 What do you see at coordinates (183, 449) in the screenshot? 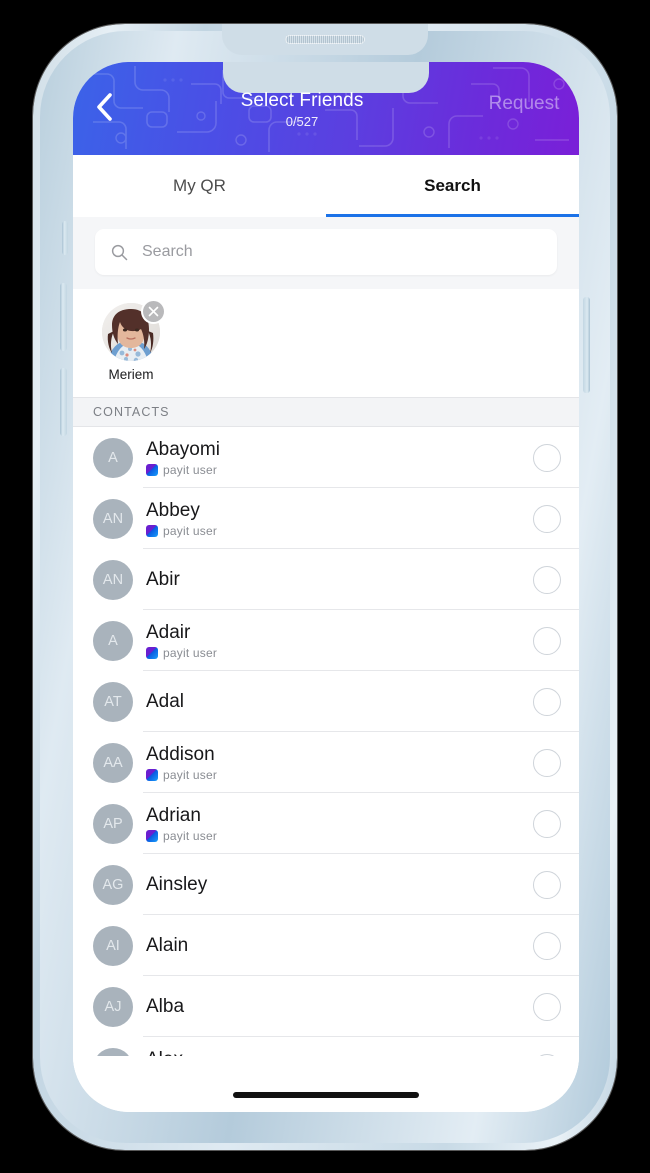
I see `contact-name: Abayomi` at bounding box center [183, 449].